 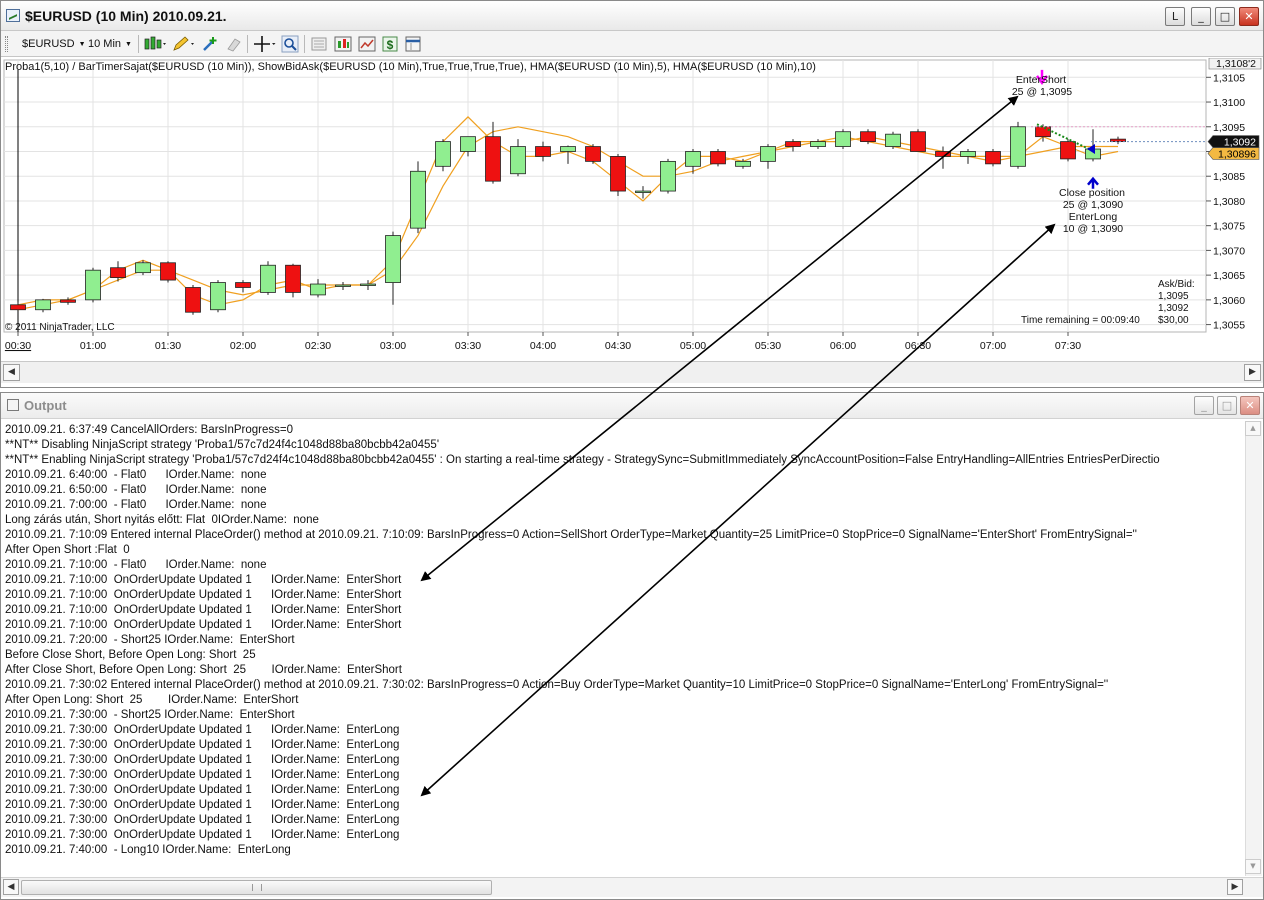 I want to click on chart-window-title: $EURUSD (10 Min) 2010.09.21., so click(x=126, y=16).